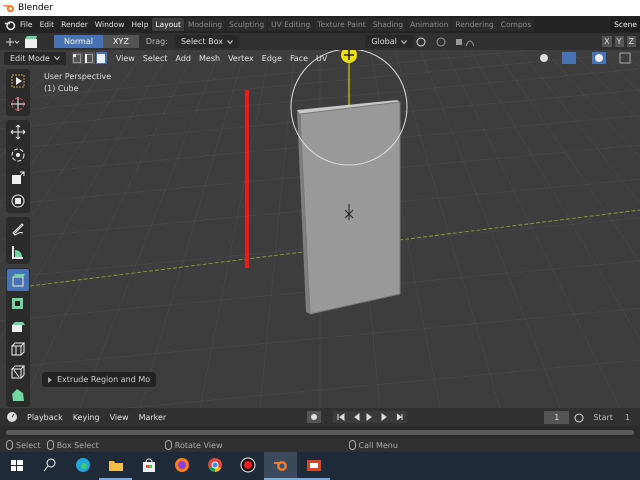 The width and height of the screenshot is (640, 480). I want to click on select-box-icon, so click(18, 81).